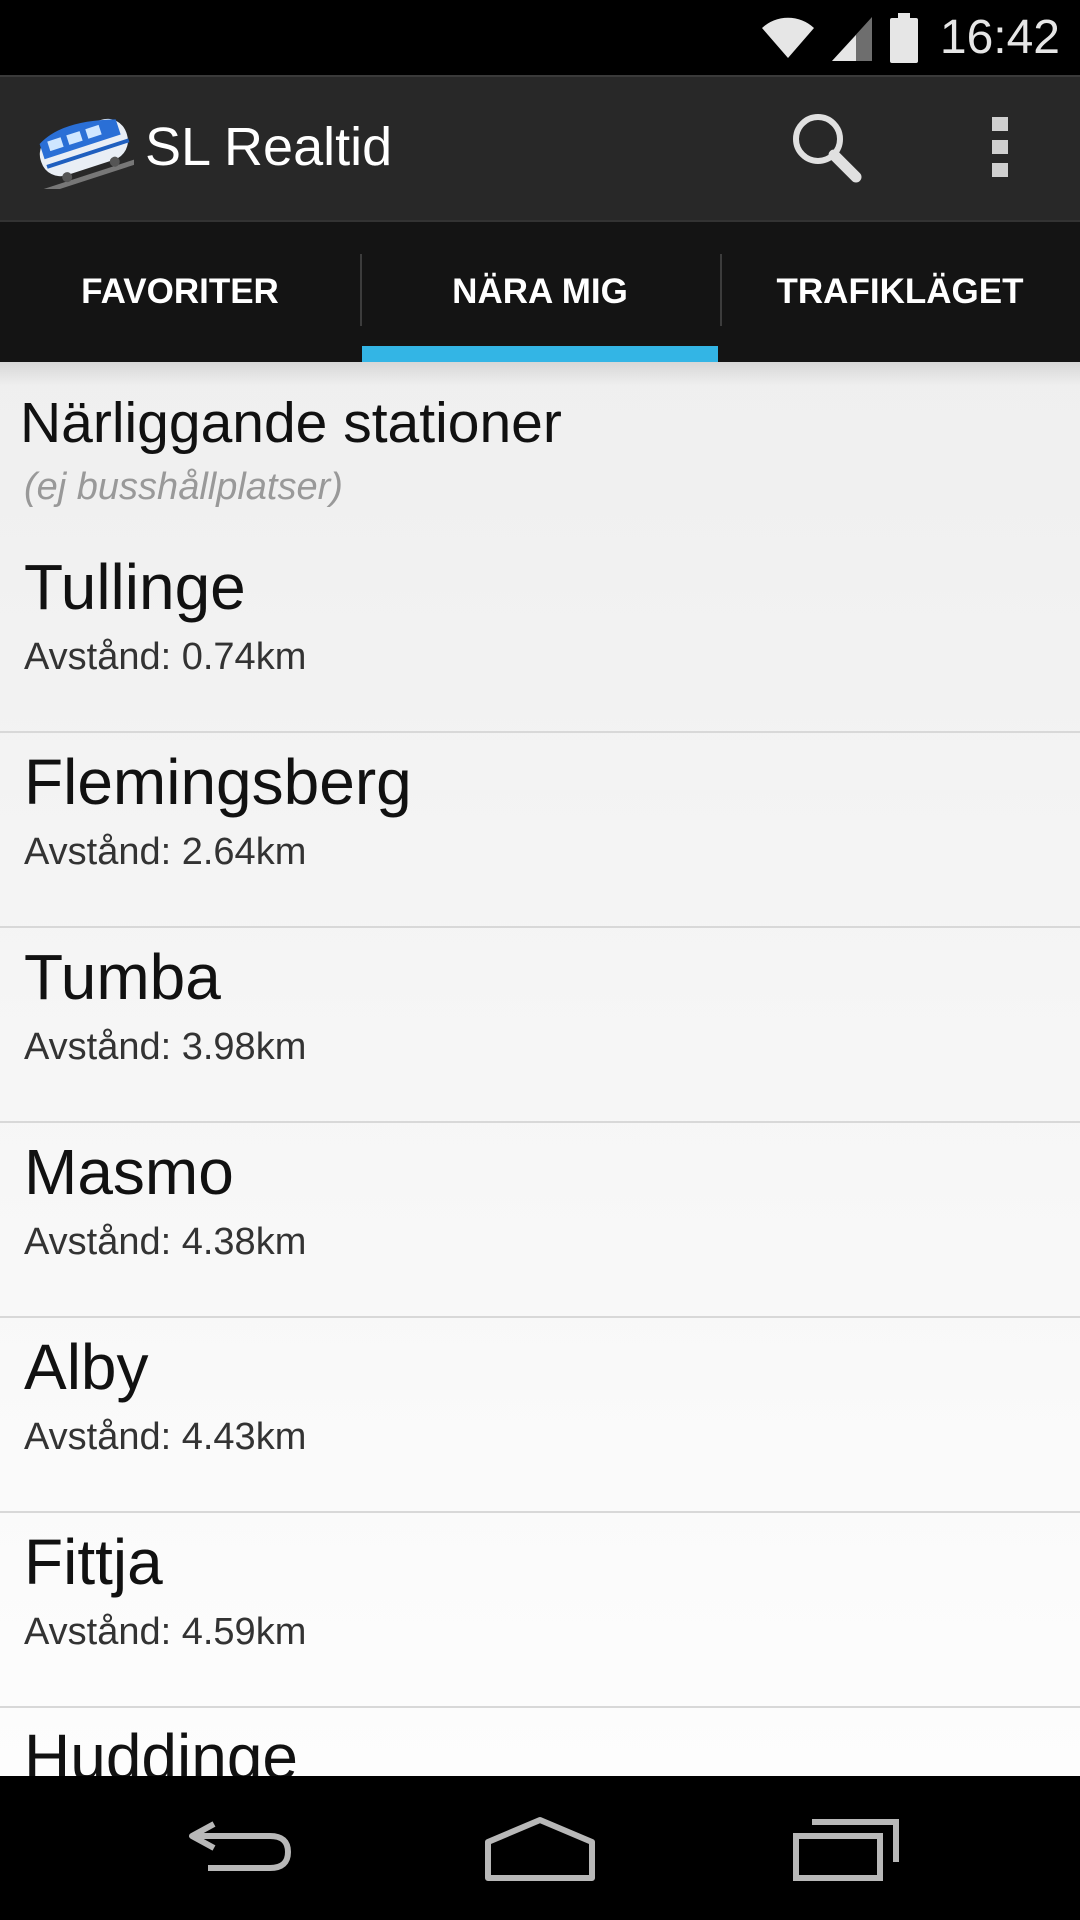 Image resolution: width=1080 pixels, height=1920 pixels. I want to click on station-name: Flemingsberg, so click(218, 782).